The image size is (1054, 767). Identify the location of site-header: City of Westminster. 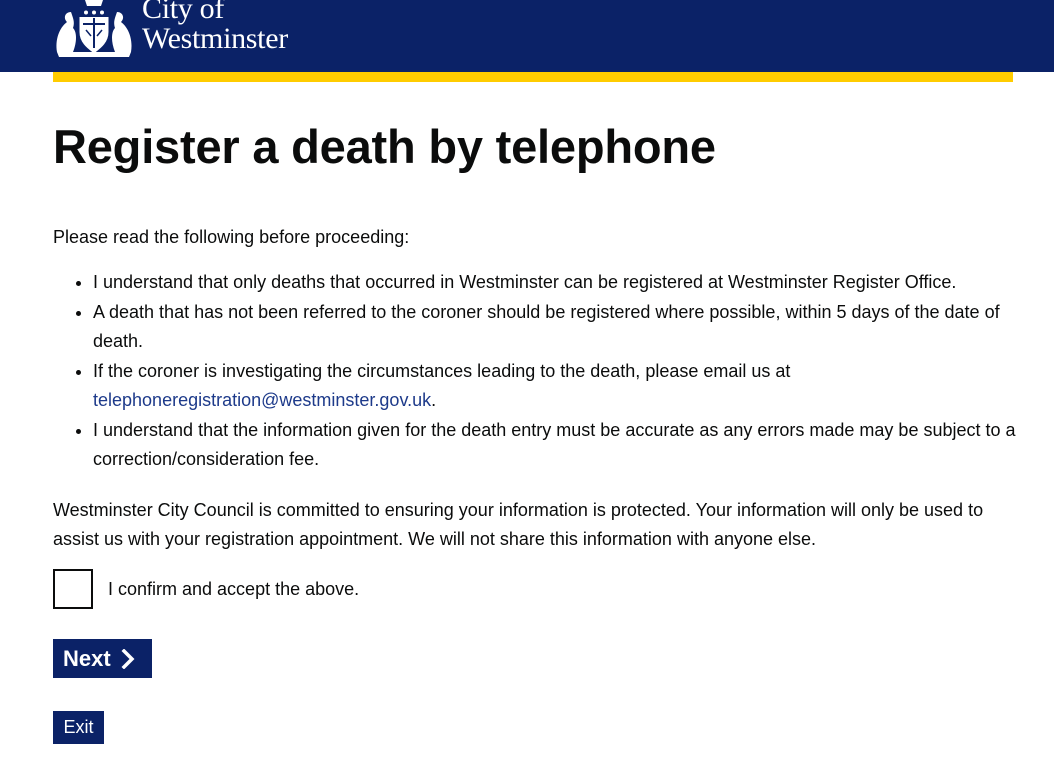
(527, 36).